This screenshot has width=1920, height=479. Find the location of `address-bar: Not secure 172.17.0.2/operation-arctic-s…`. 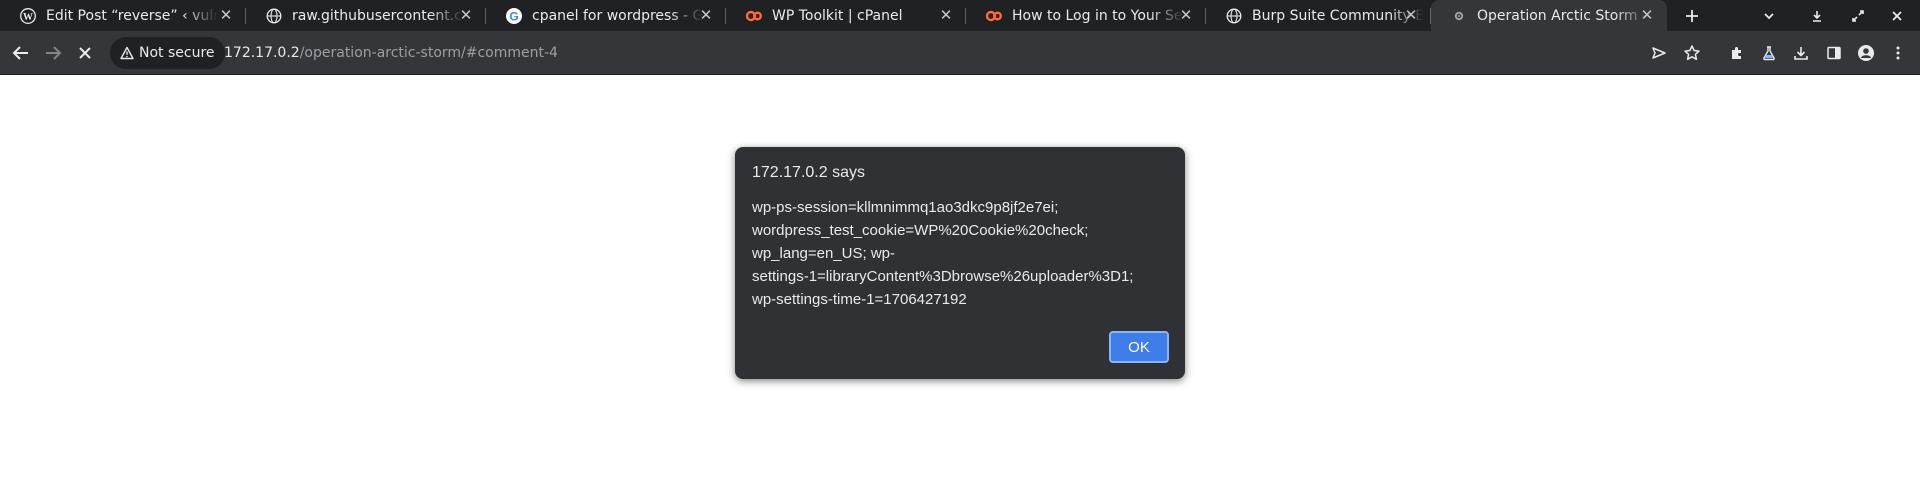

address-bar: Not secure 172.17.0.2/operation-arctic-s… is located at coordinates (910, 53).